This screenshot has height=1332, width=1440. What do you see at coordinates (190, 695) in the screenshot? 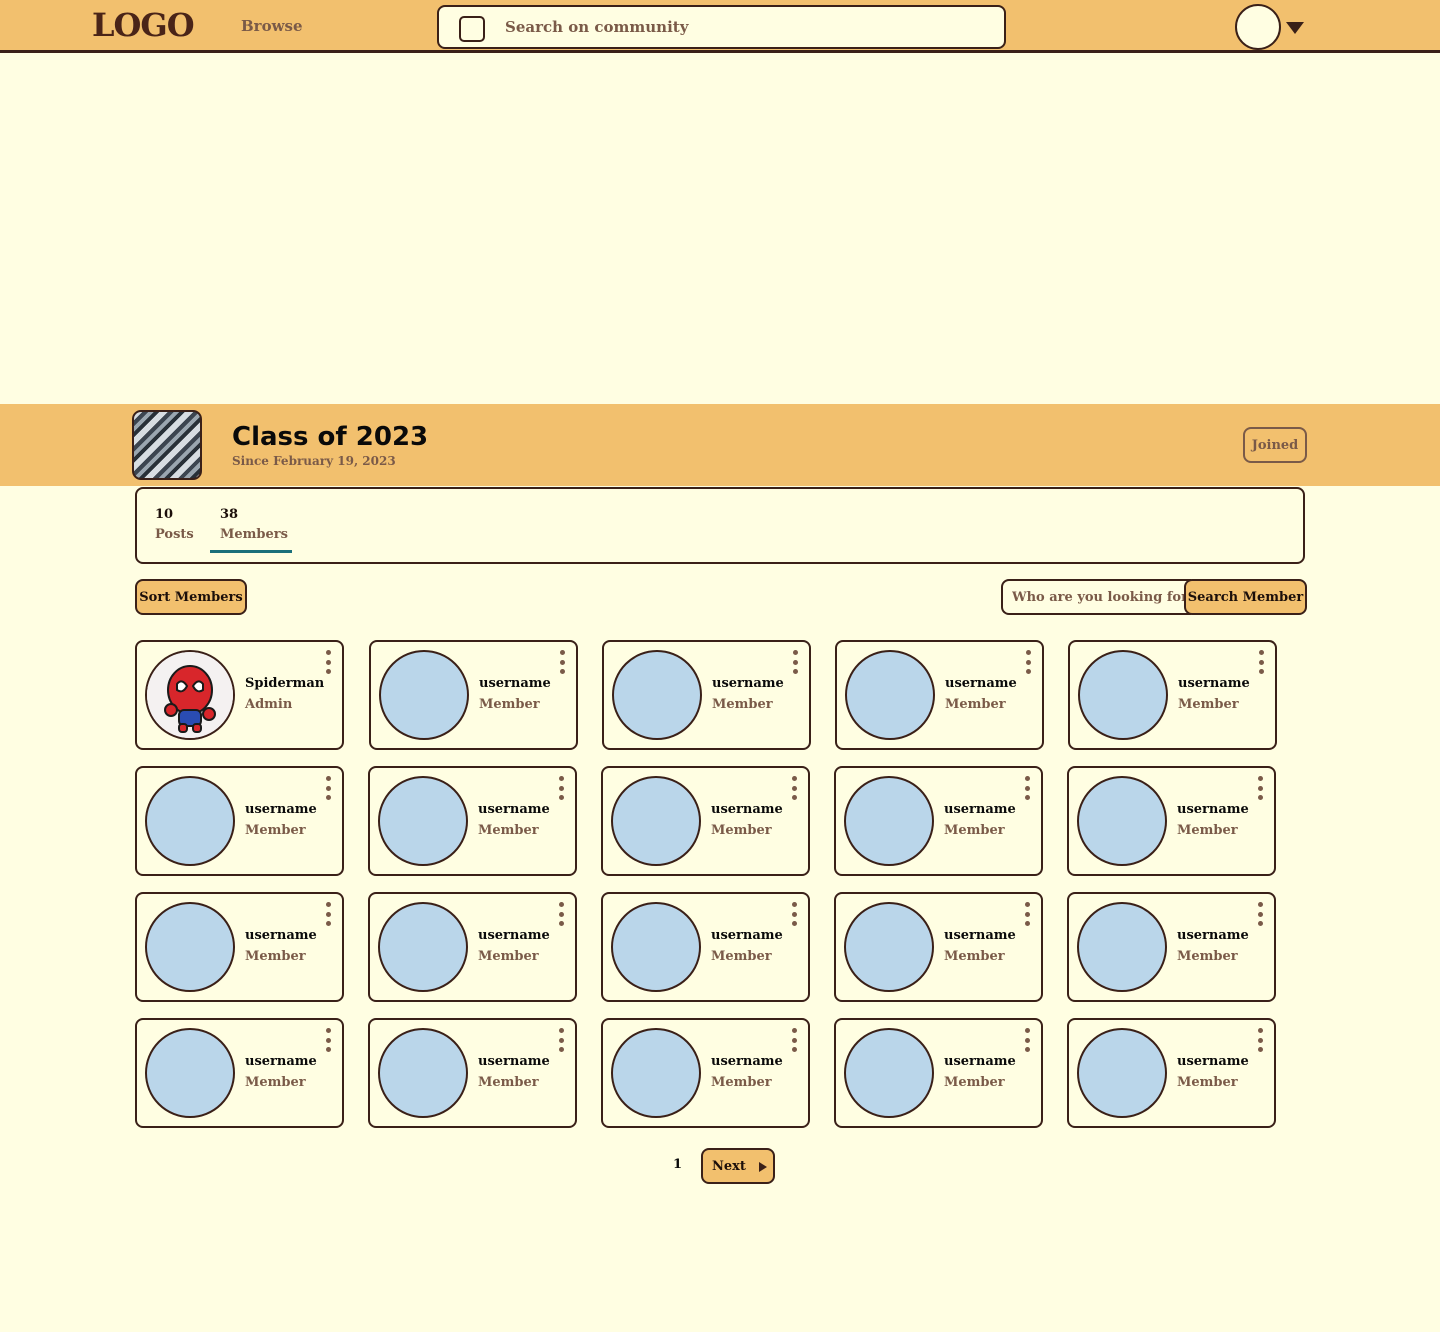
I see `spiderman-avatar-image` at bounding box center [190, 695].